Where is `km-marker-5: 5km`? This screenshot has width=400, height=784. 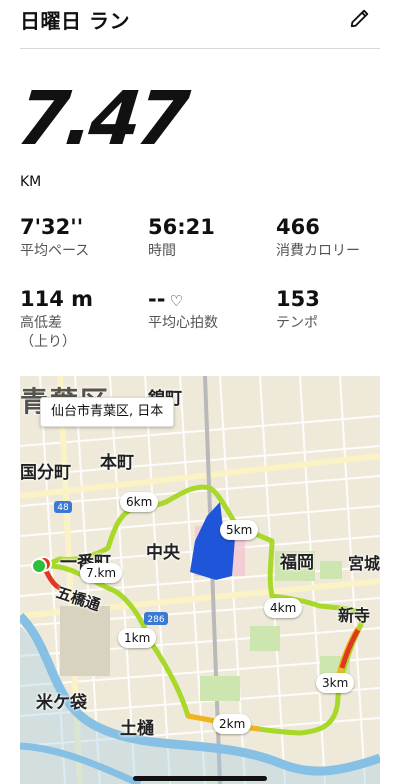
km-marker-5: 5km is located at coordinates (239, 530).